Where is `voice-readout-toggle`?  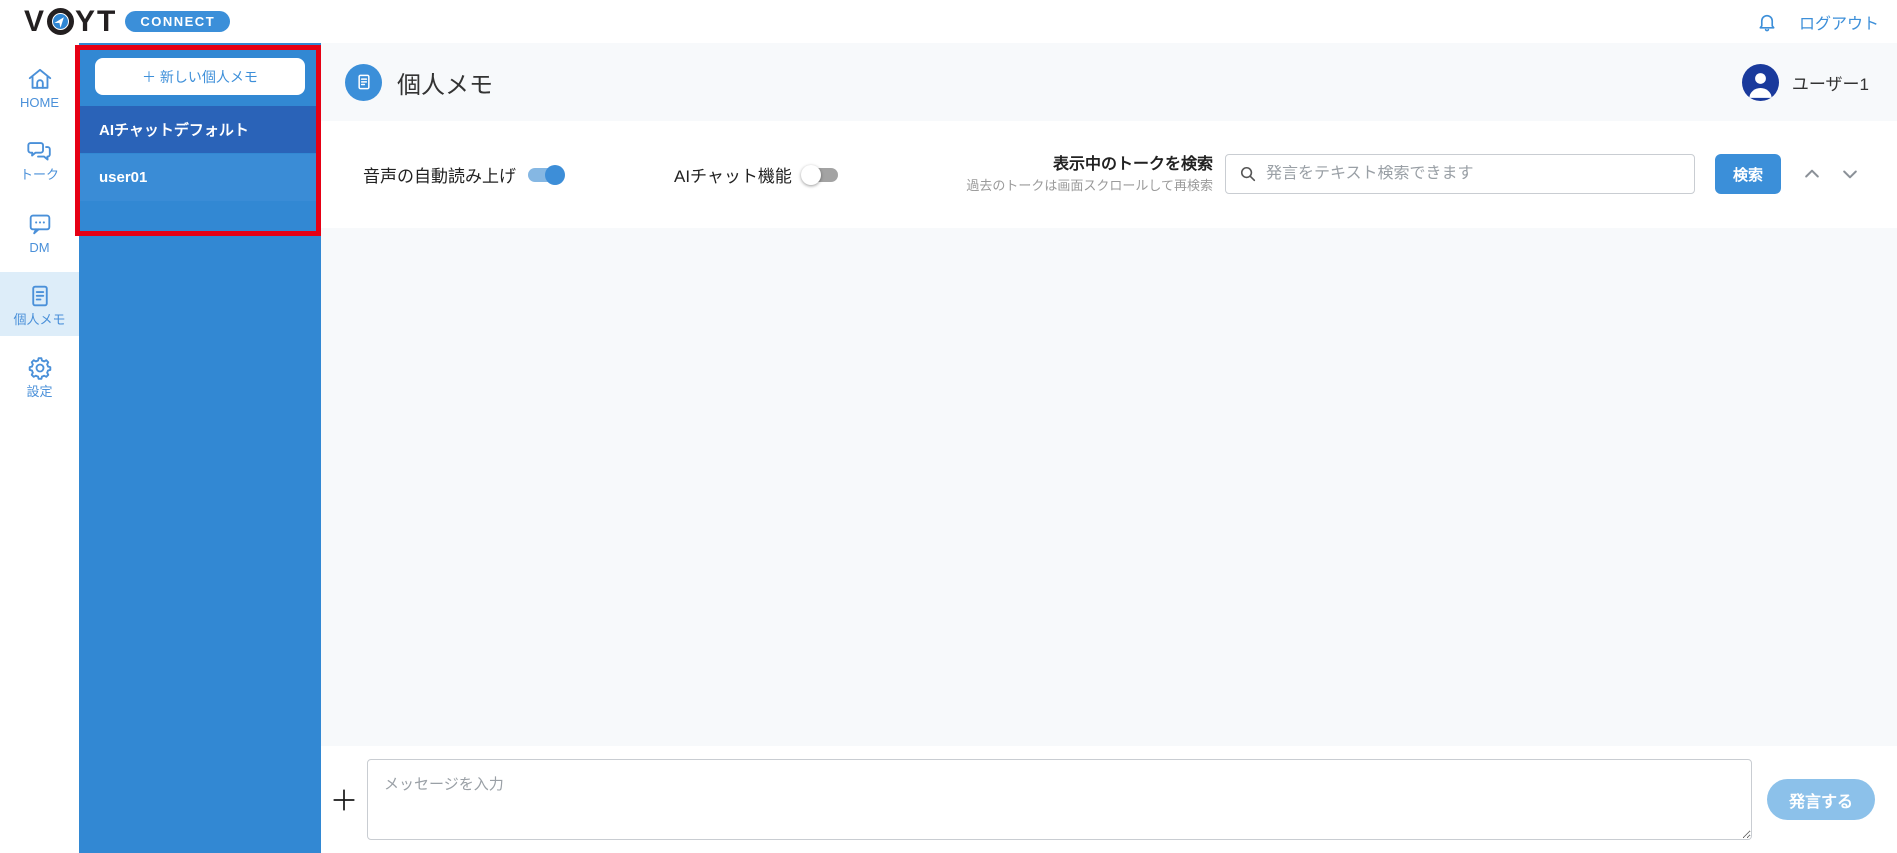
voice-readout-toggle is located at coordinates (546, 174).